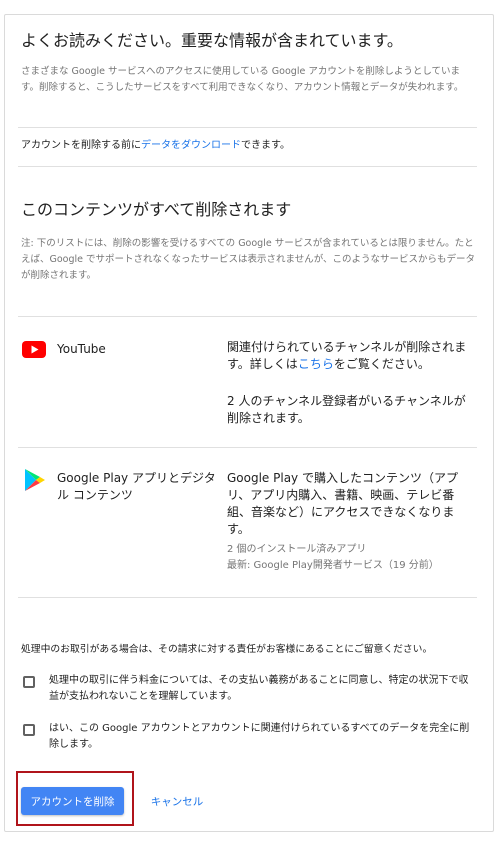 This screenshot has height=841, width=500. I want to click on service-name: Google Play アプリとデジタル コンテンツ, so click(136, 486).